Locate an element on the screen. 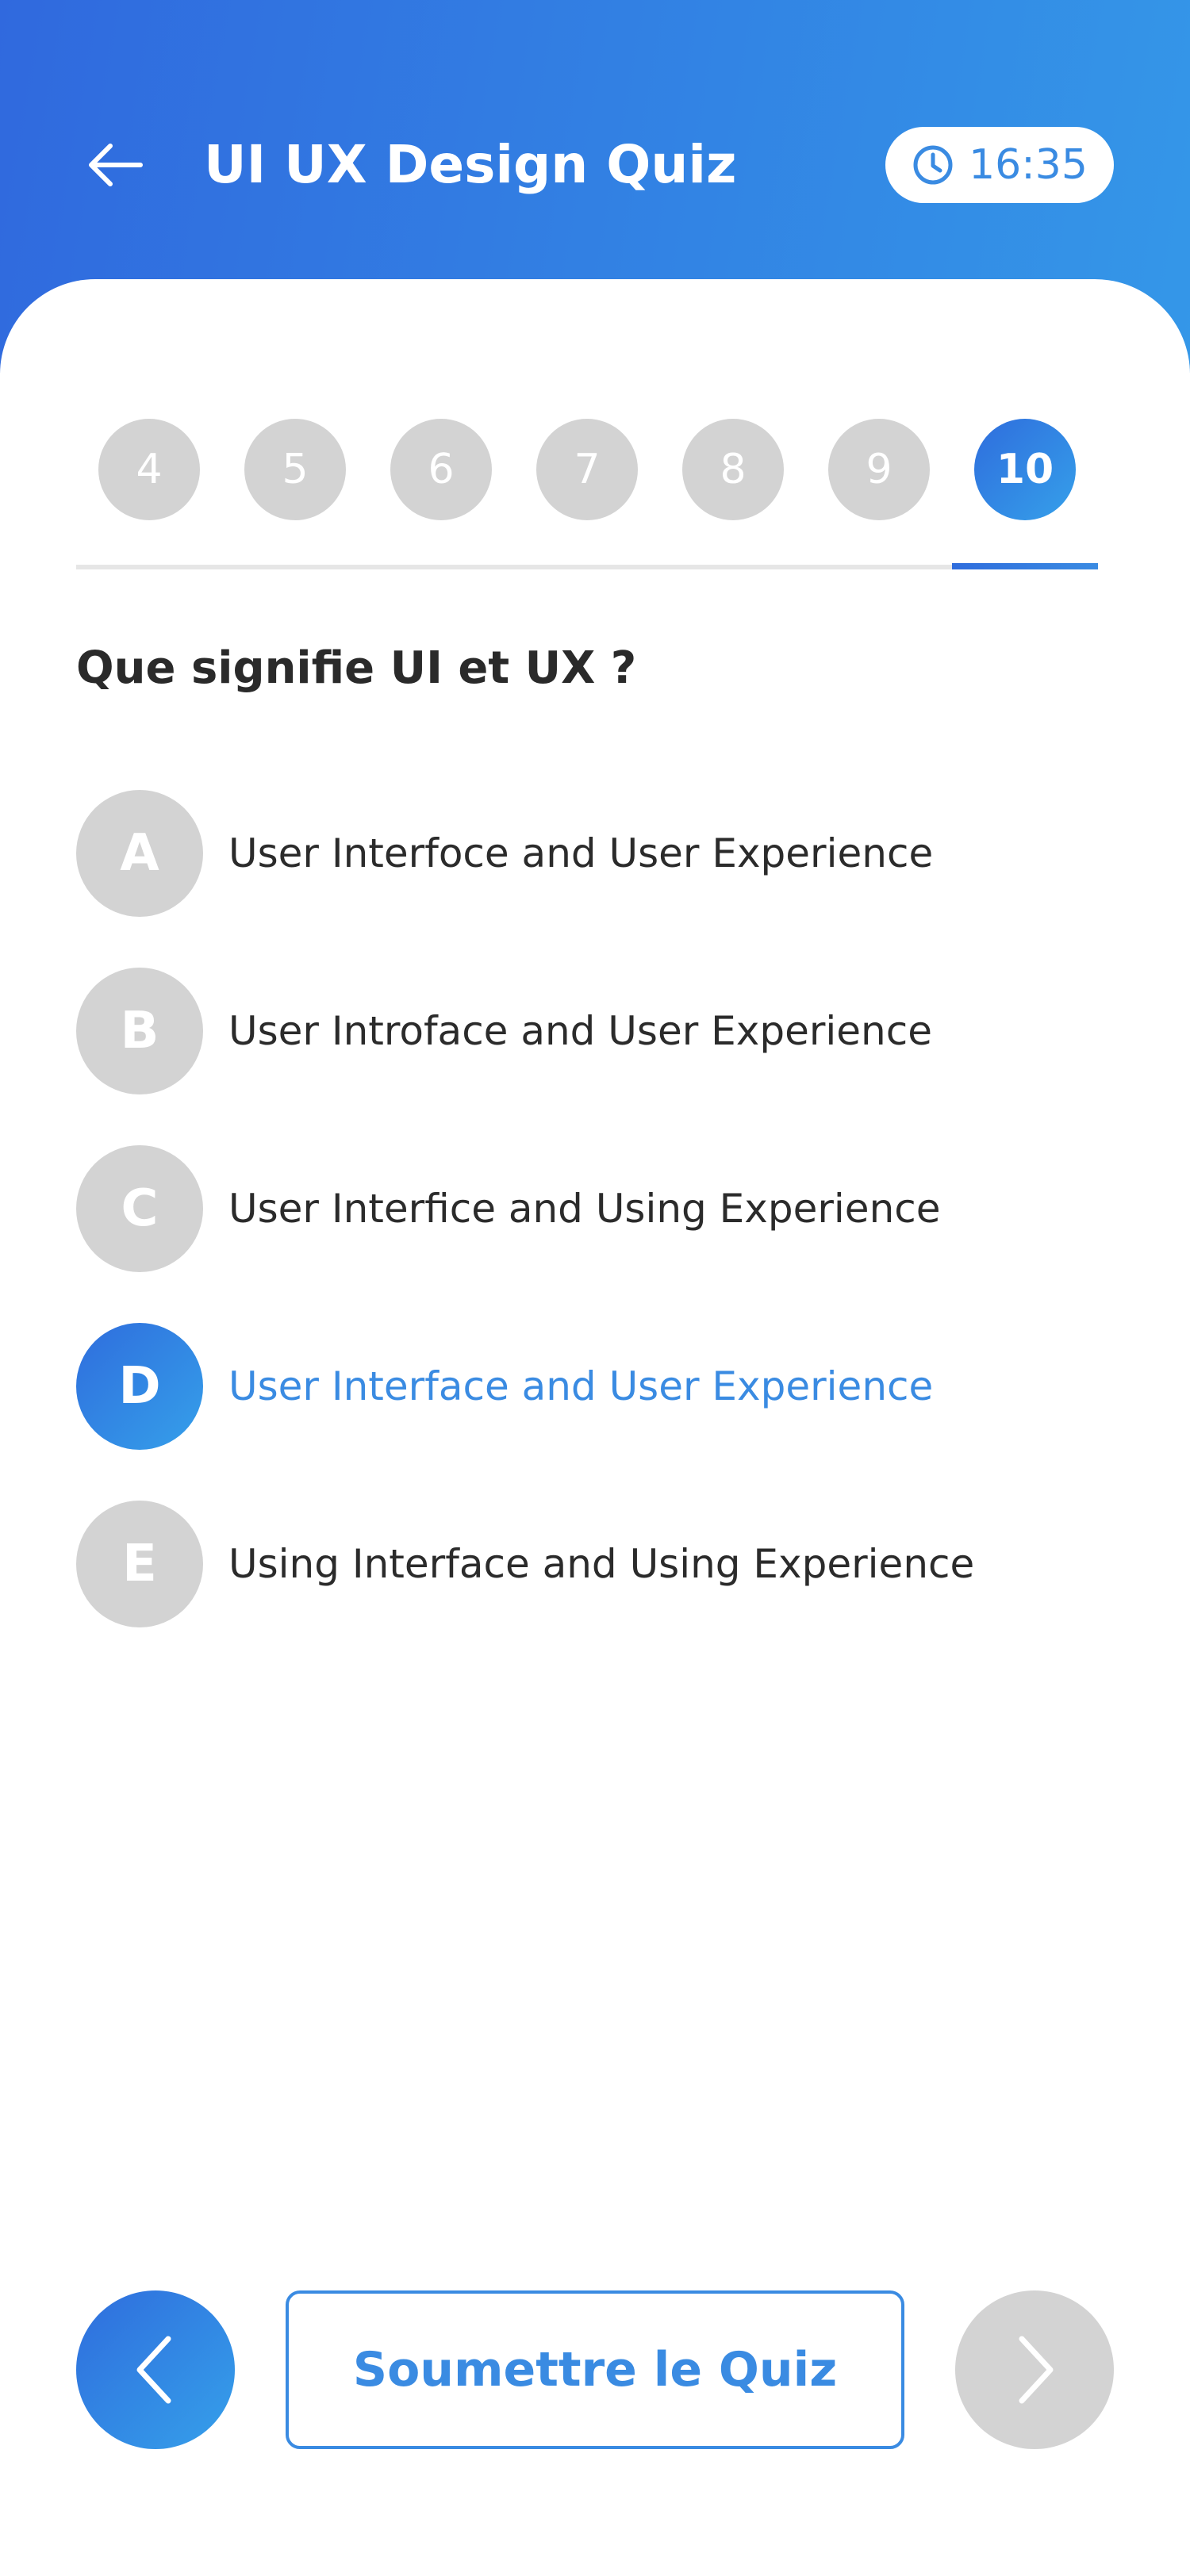 This screenshot has width=1190, height=2576. question-number-7: 7 is located at coordinates (587, 470).